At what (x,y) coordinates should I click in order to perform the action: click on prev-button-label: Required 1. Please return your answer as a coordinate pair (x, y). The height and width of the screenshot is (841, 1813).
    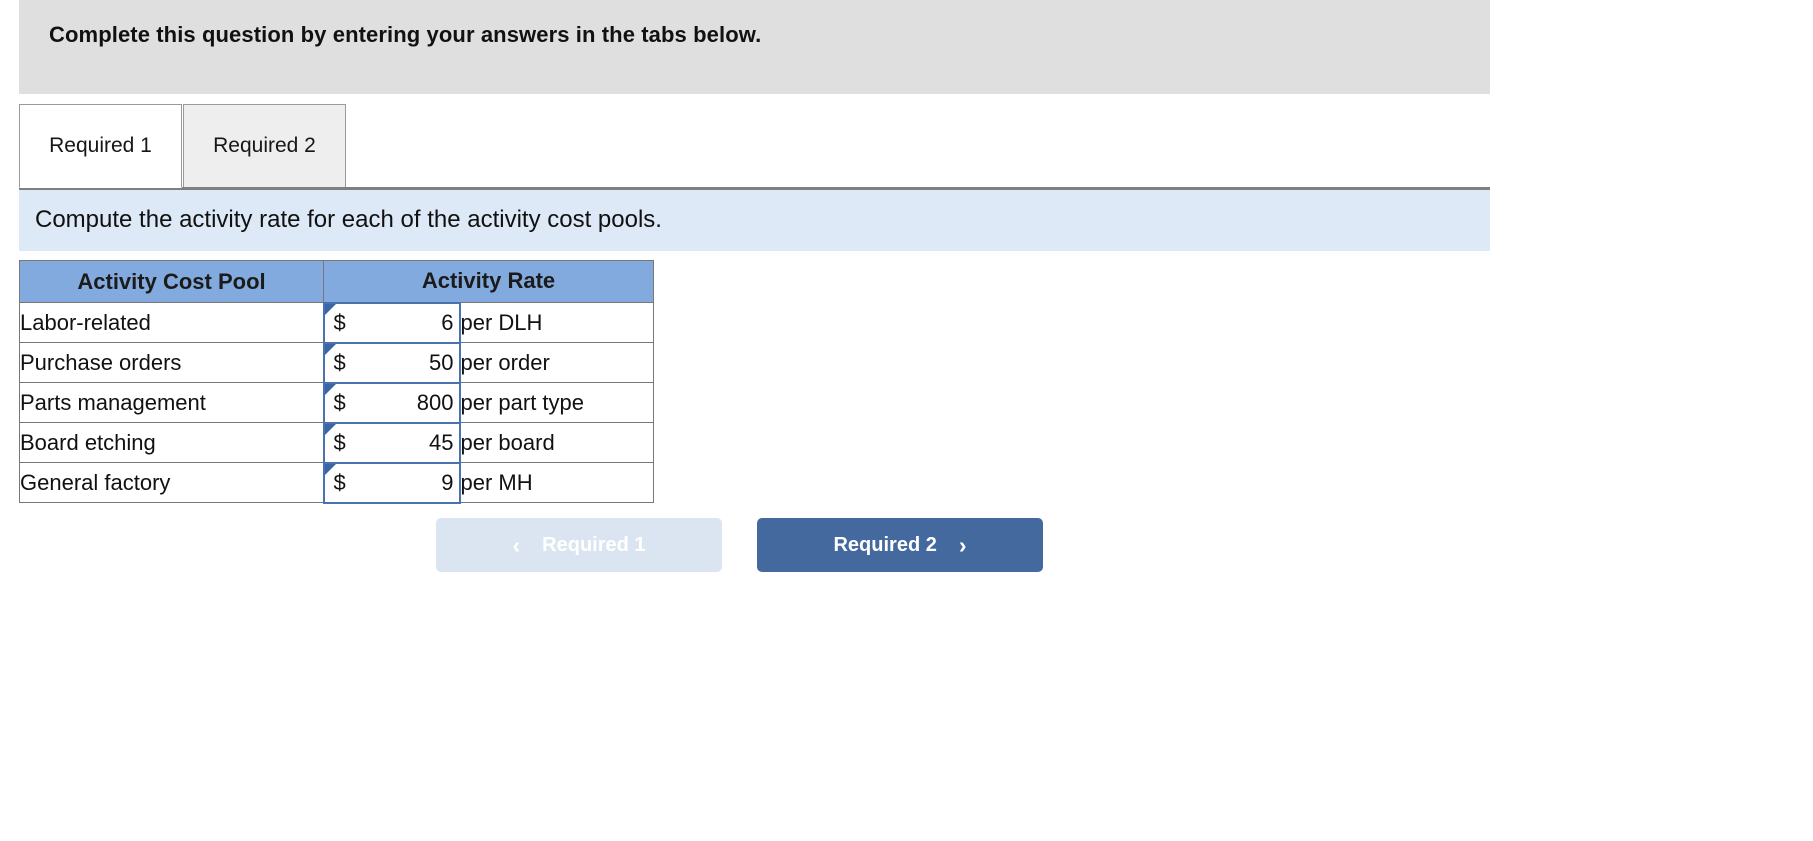
    Looking at the image, I should click on (594, 544).